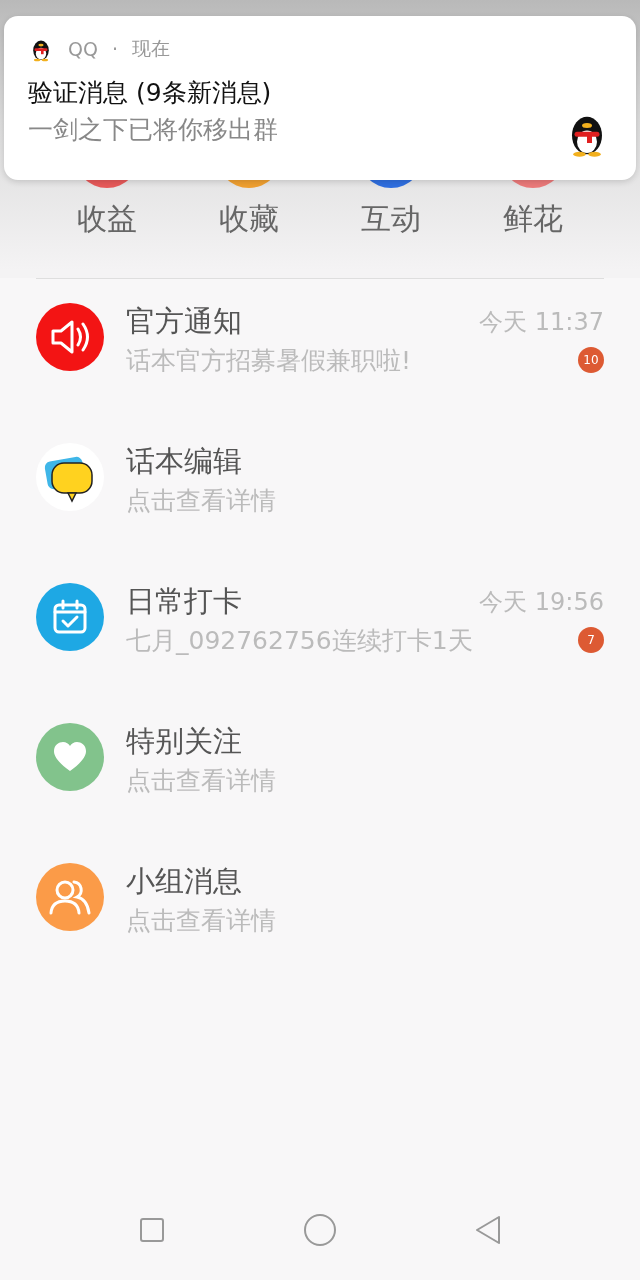 The image size is (640, 1280). I want to click on category-label: 收益, so click(107, 219).